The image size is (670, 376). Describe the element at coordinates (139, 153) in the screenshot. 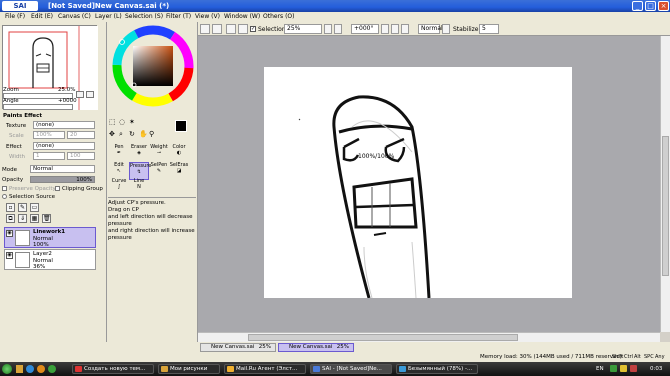

I see `tool-eraser: Eraser ◈` at that location.